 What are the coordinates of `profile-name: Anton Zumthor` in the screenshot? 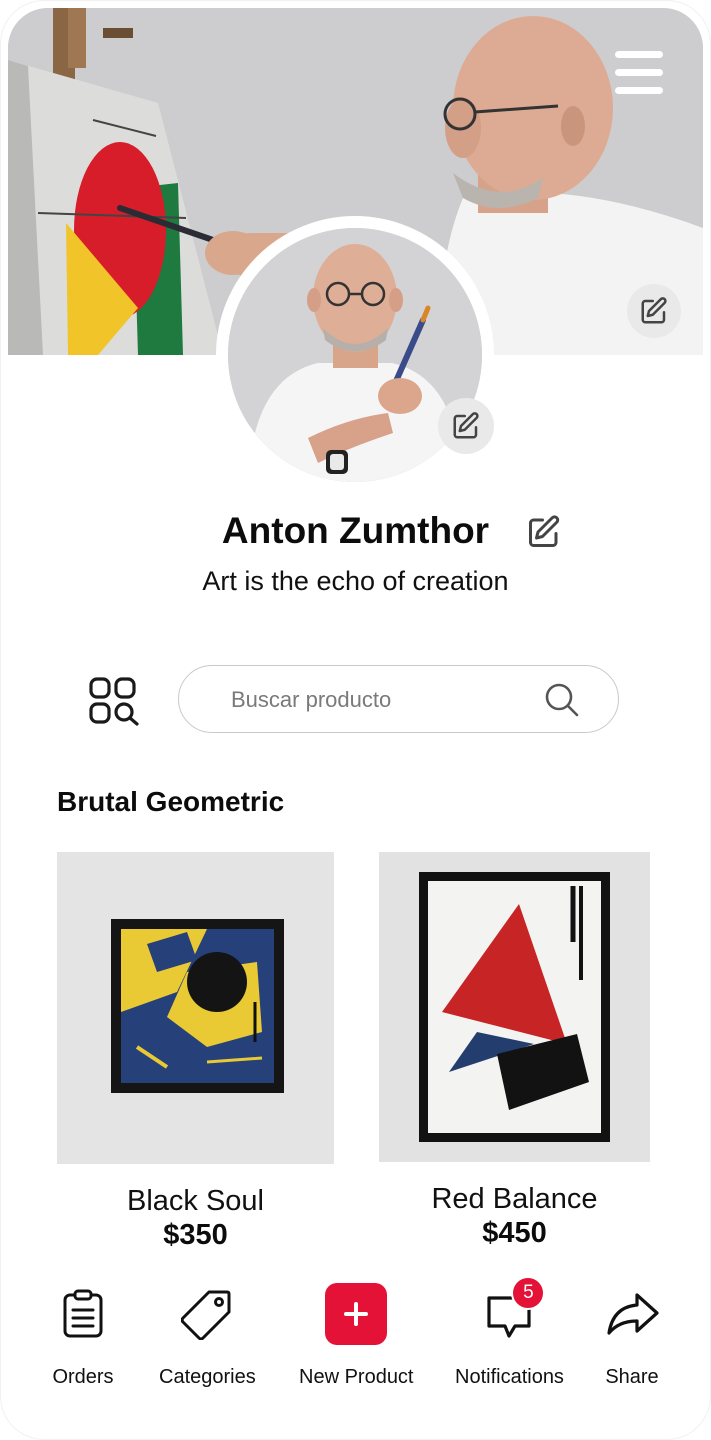 It's located at (355, 530).